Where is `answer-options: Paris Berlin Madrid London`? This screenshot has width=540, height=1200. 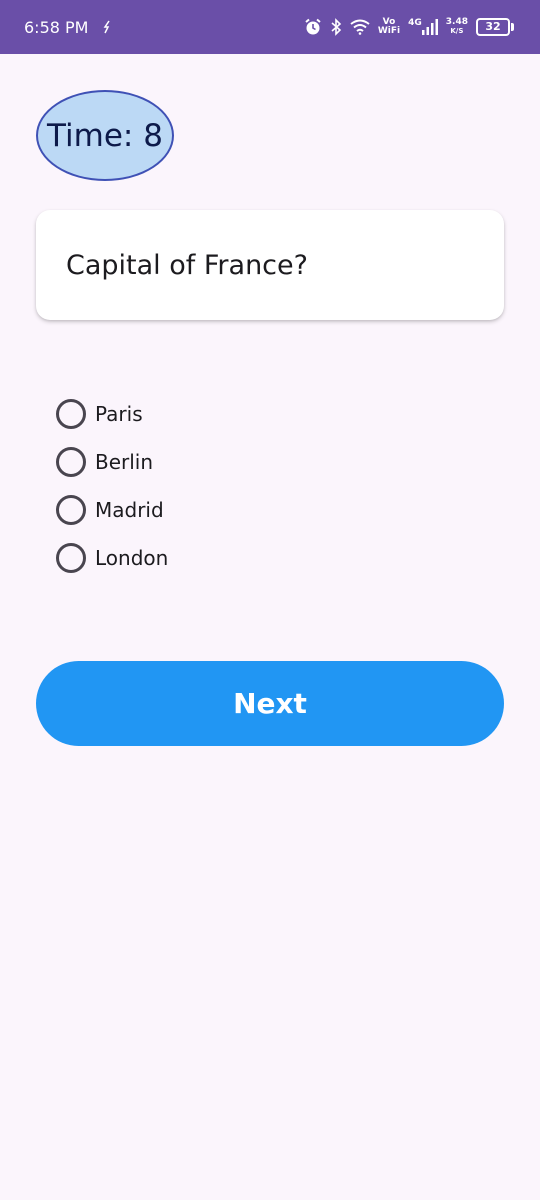 answer-options: Paris Berlin Madrid London is located at coordinates (206, 486).